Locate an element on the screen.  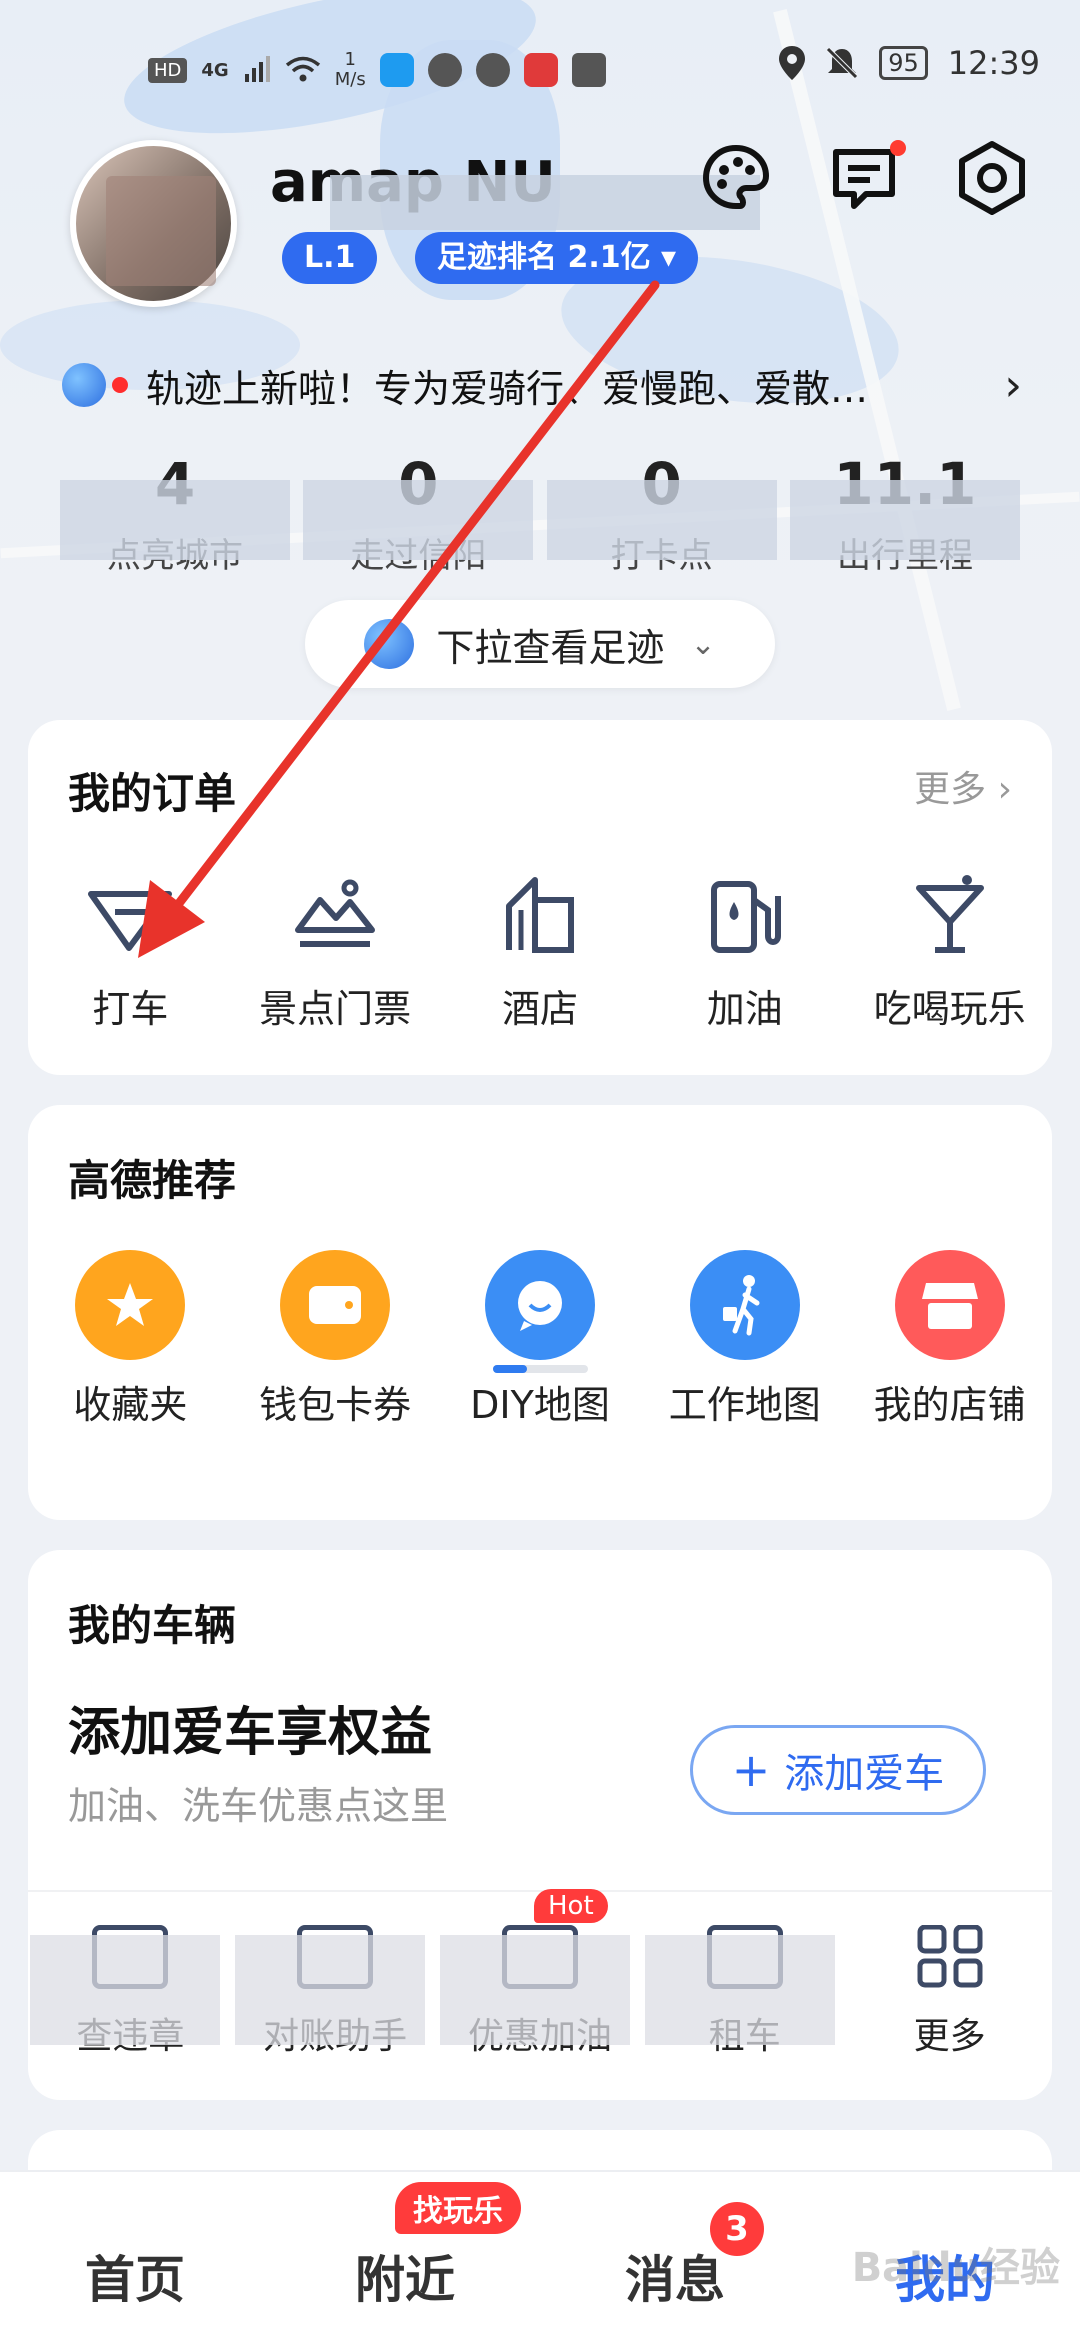
signal-icon is located at coordinates (257, 69).